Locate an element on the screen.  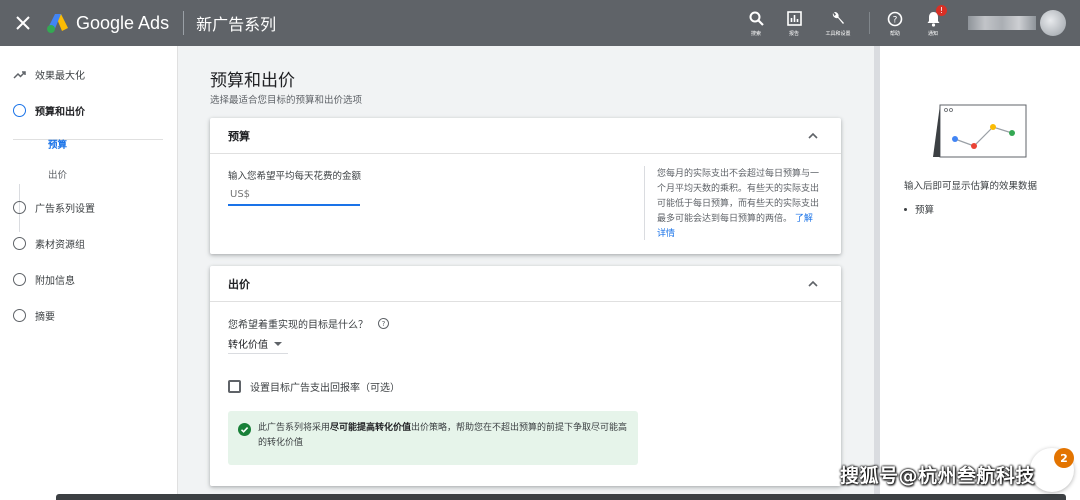
help-circle-icon: ? is located at coordinates (383, 323).